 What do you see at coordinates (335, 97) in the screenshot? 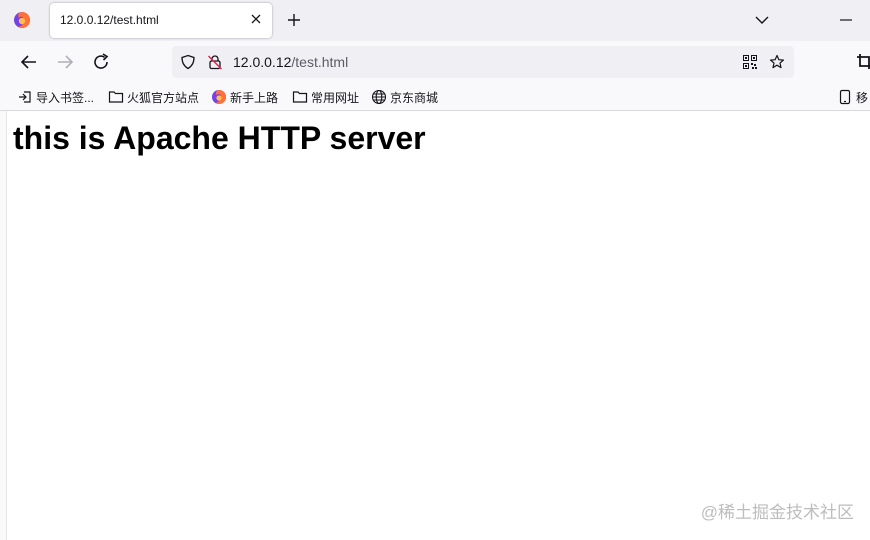
I see `bookmark-label: 常用网址` at bounding box center [335, 97].